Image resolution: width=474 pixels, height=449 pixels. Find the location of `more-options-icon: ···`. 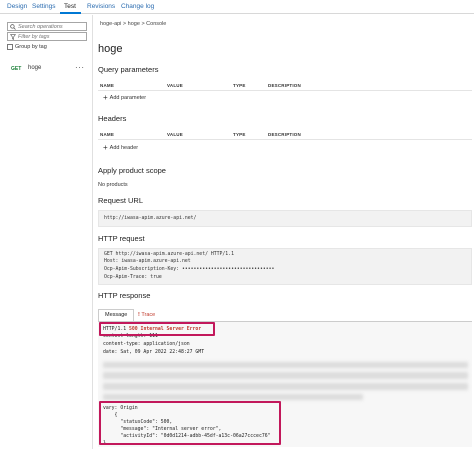

more-options-icon: ··· is located at coordinates (80, 67).